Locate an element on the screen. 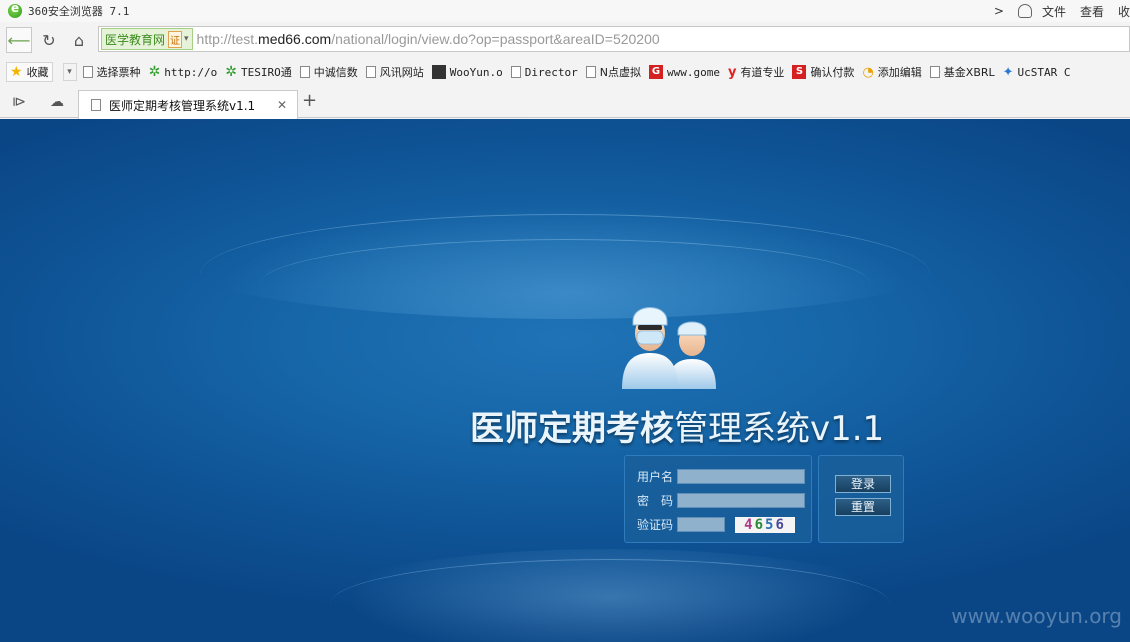  add-icon: ◔ is located at coordinates (868, 72).